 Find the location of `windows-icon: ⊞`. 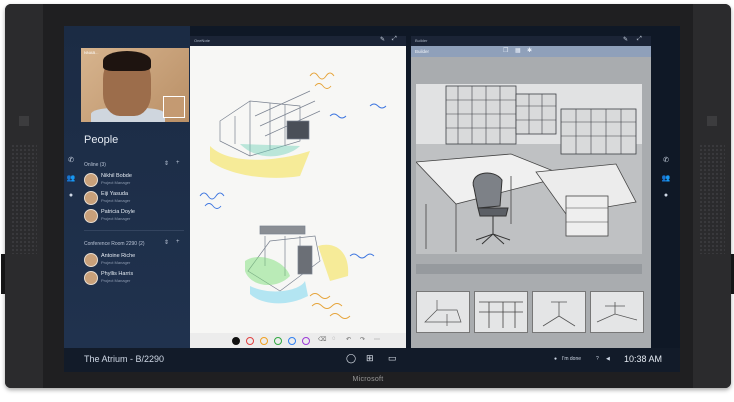

windows-icon: ⊞ is located at coordinates (370, 358).